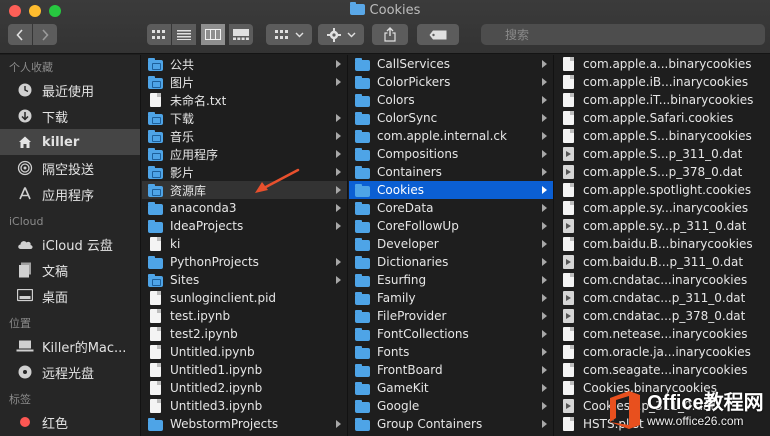  What do you see at coordinates (662, 316) in the screenshot?
I see `file-row: com.cndatac...p_378_0.dat` at bounding box center [662, 316].